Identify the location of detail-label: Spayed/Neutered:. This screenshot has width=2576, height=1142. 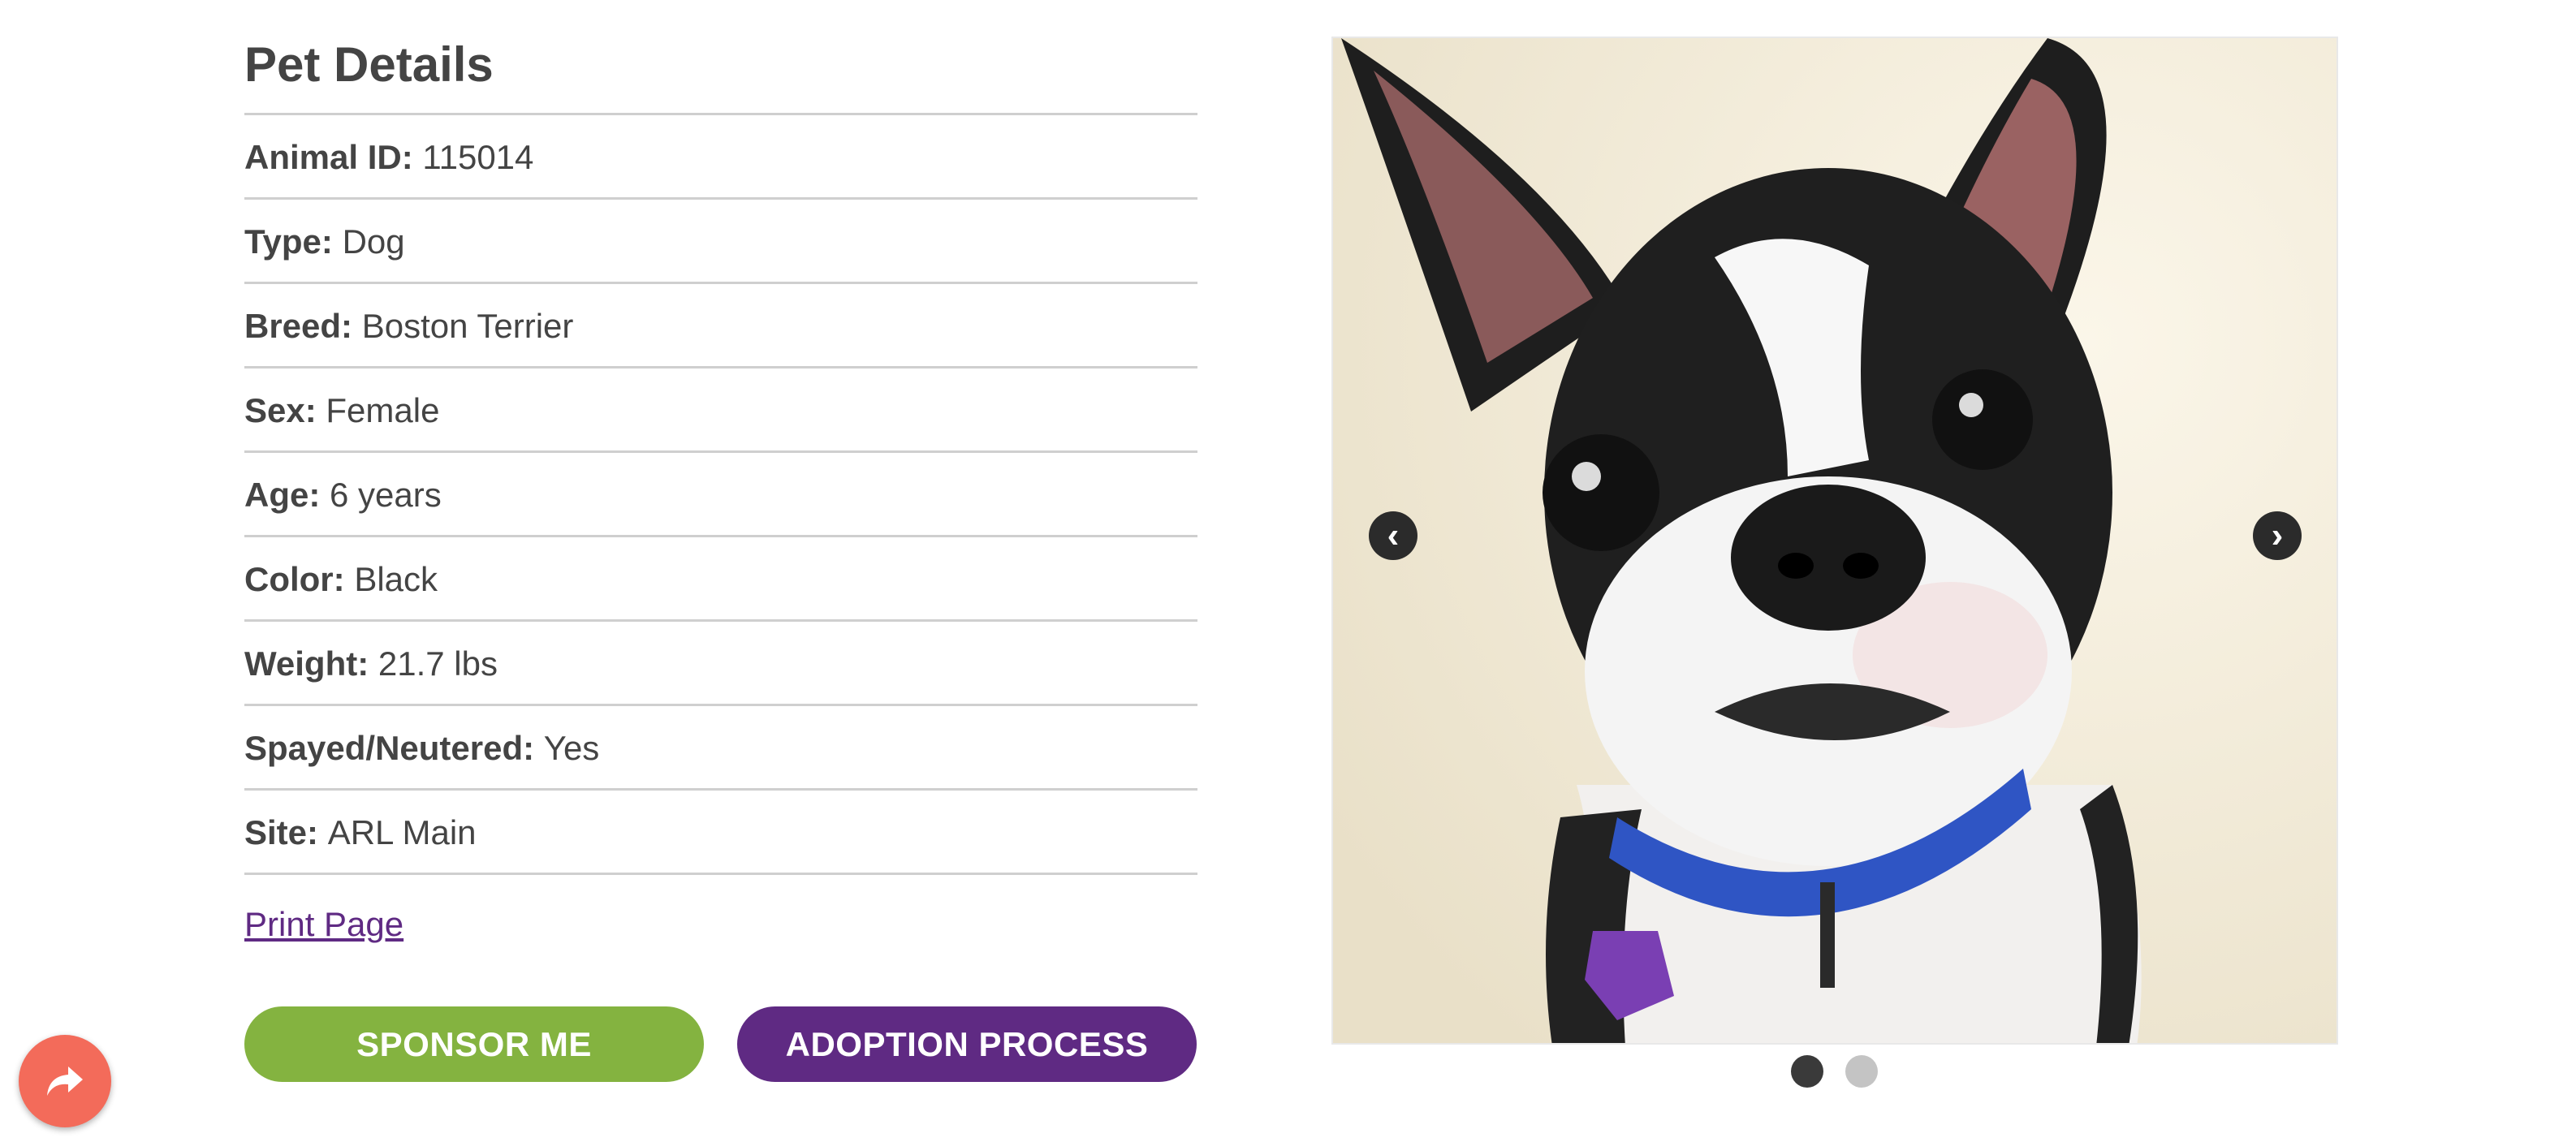
(394, 748).